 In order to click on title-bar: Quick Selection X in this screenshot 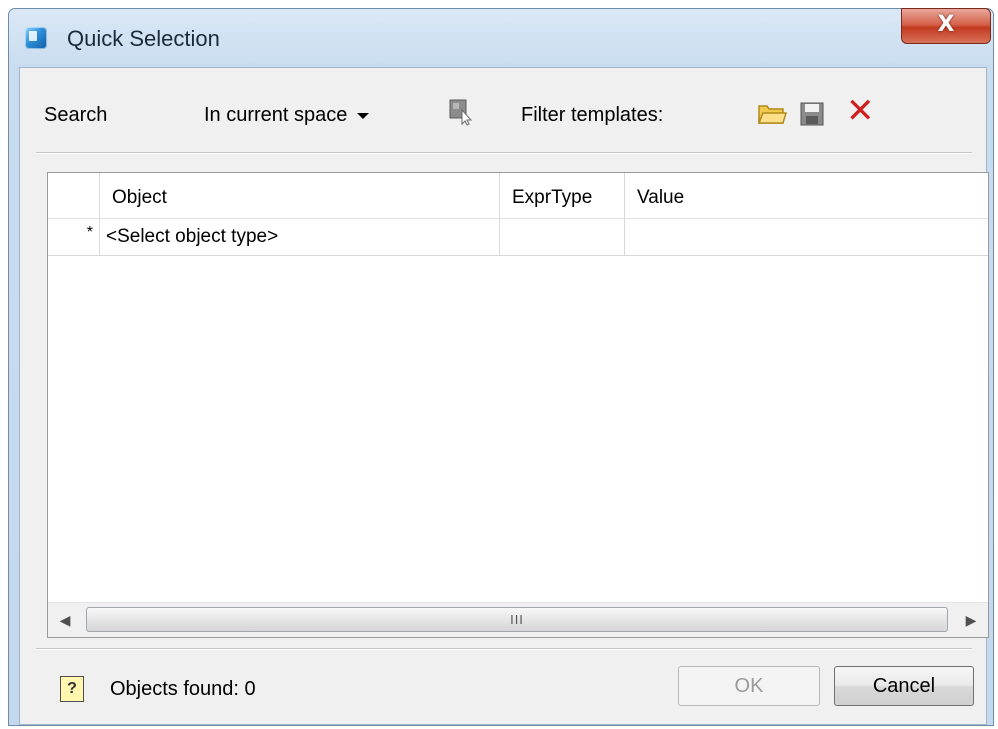, I will do `click(501, 37)`.